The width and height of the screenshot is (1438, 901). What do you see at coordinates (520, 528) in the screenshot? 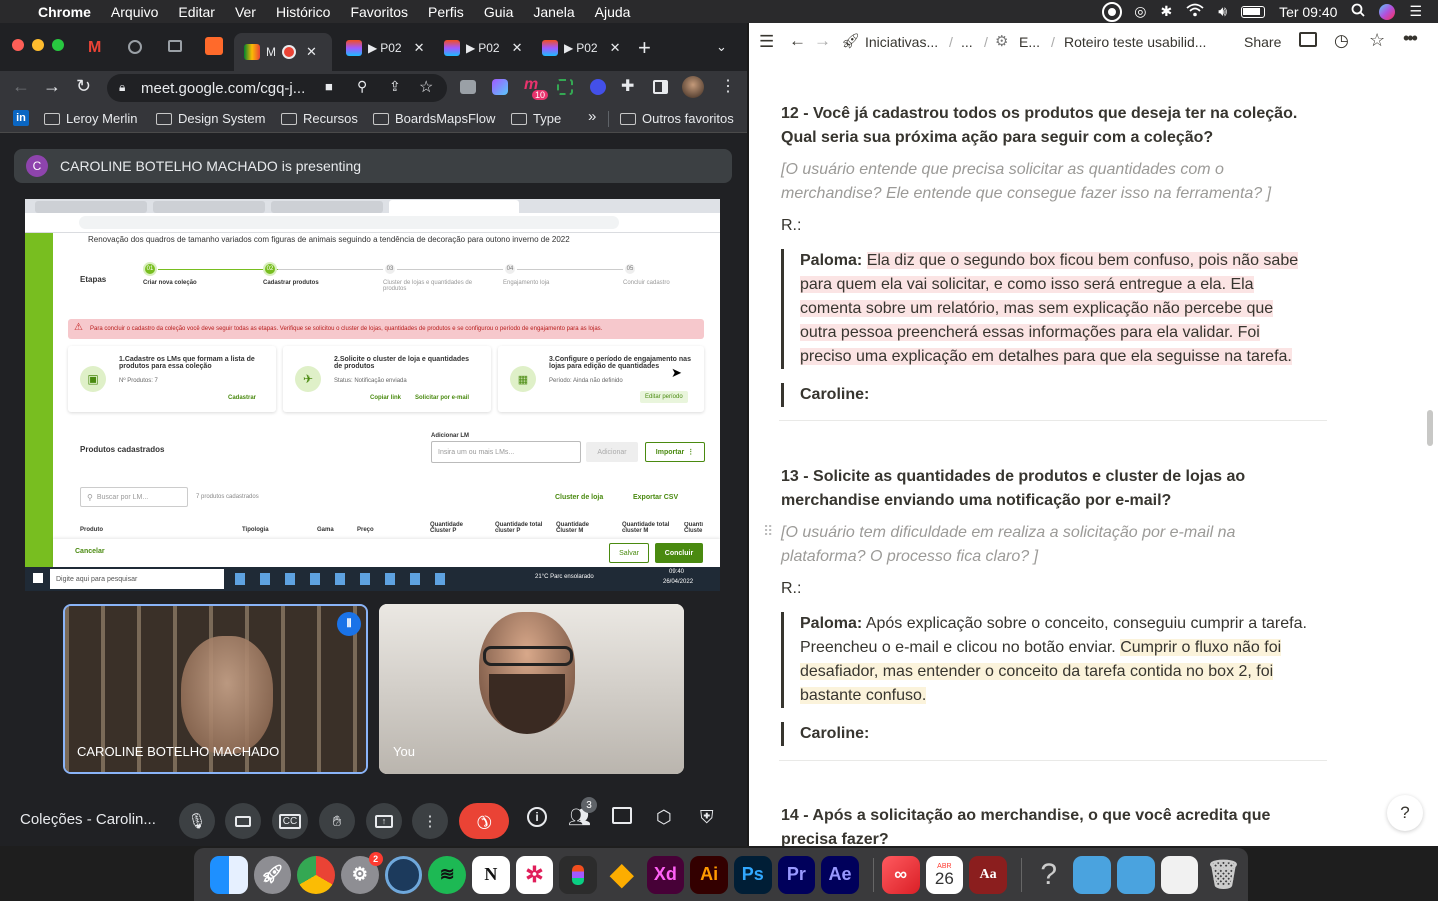
I see `column-header: Quantidade total cluster P` at bounding box center [520, 528].